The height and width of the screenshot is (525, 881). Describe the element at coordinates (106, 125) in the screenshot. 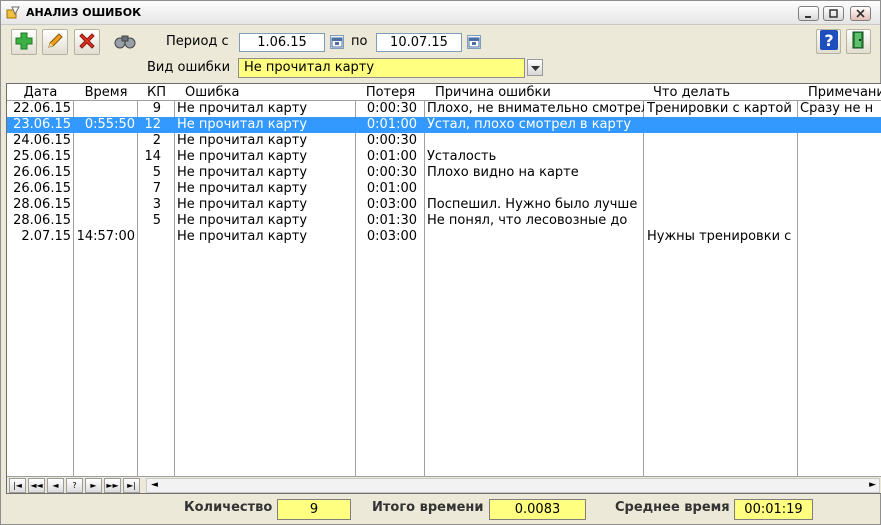

I see `cell-time: 0:55:50` at that location.